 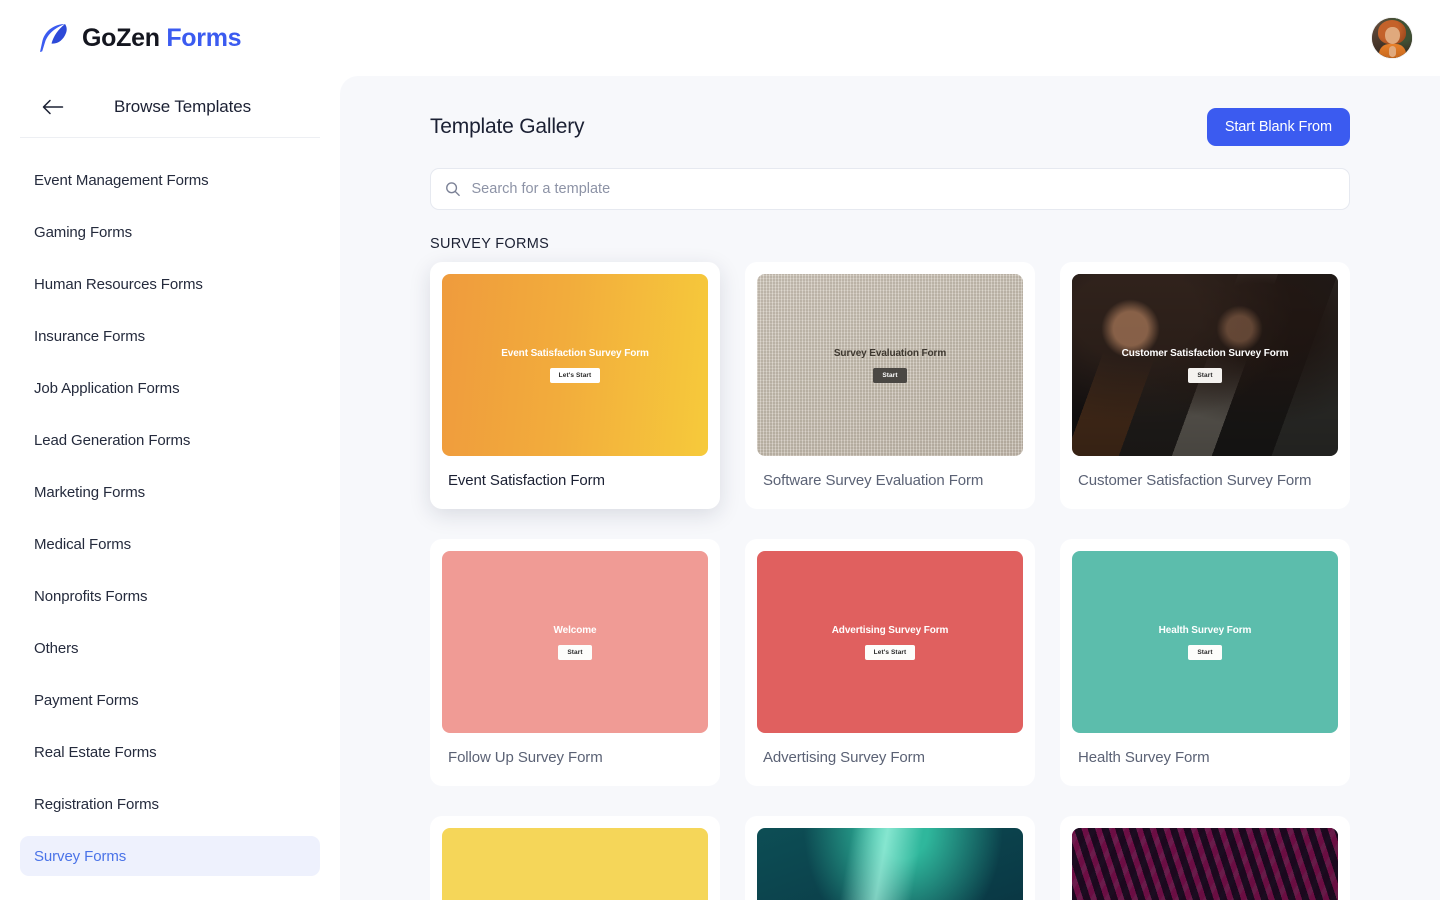 What do you see at coordinates (525, 757) in the screenshot?
I see `template-card-caption: Follow Up Survey Form` at bounding box center [525, 757].